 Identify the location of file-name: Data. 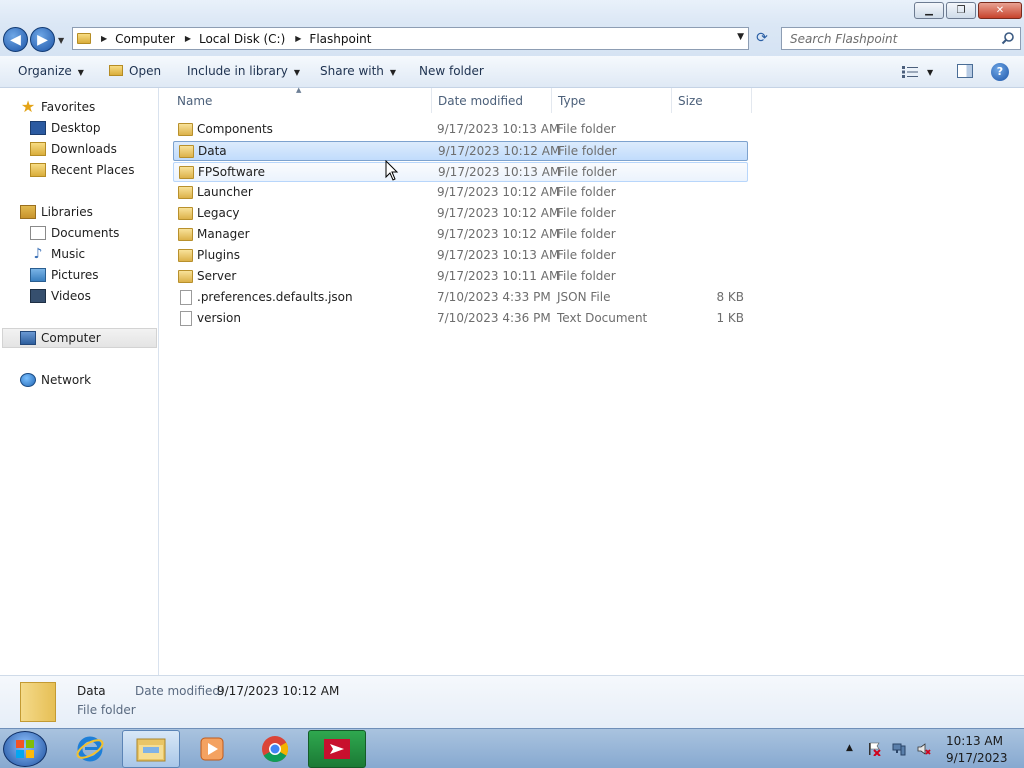
(212, 151).